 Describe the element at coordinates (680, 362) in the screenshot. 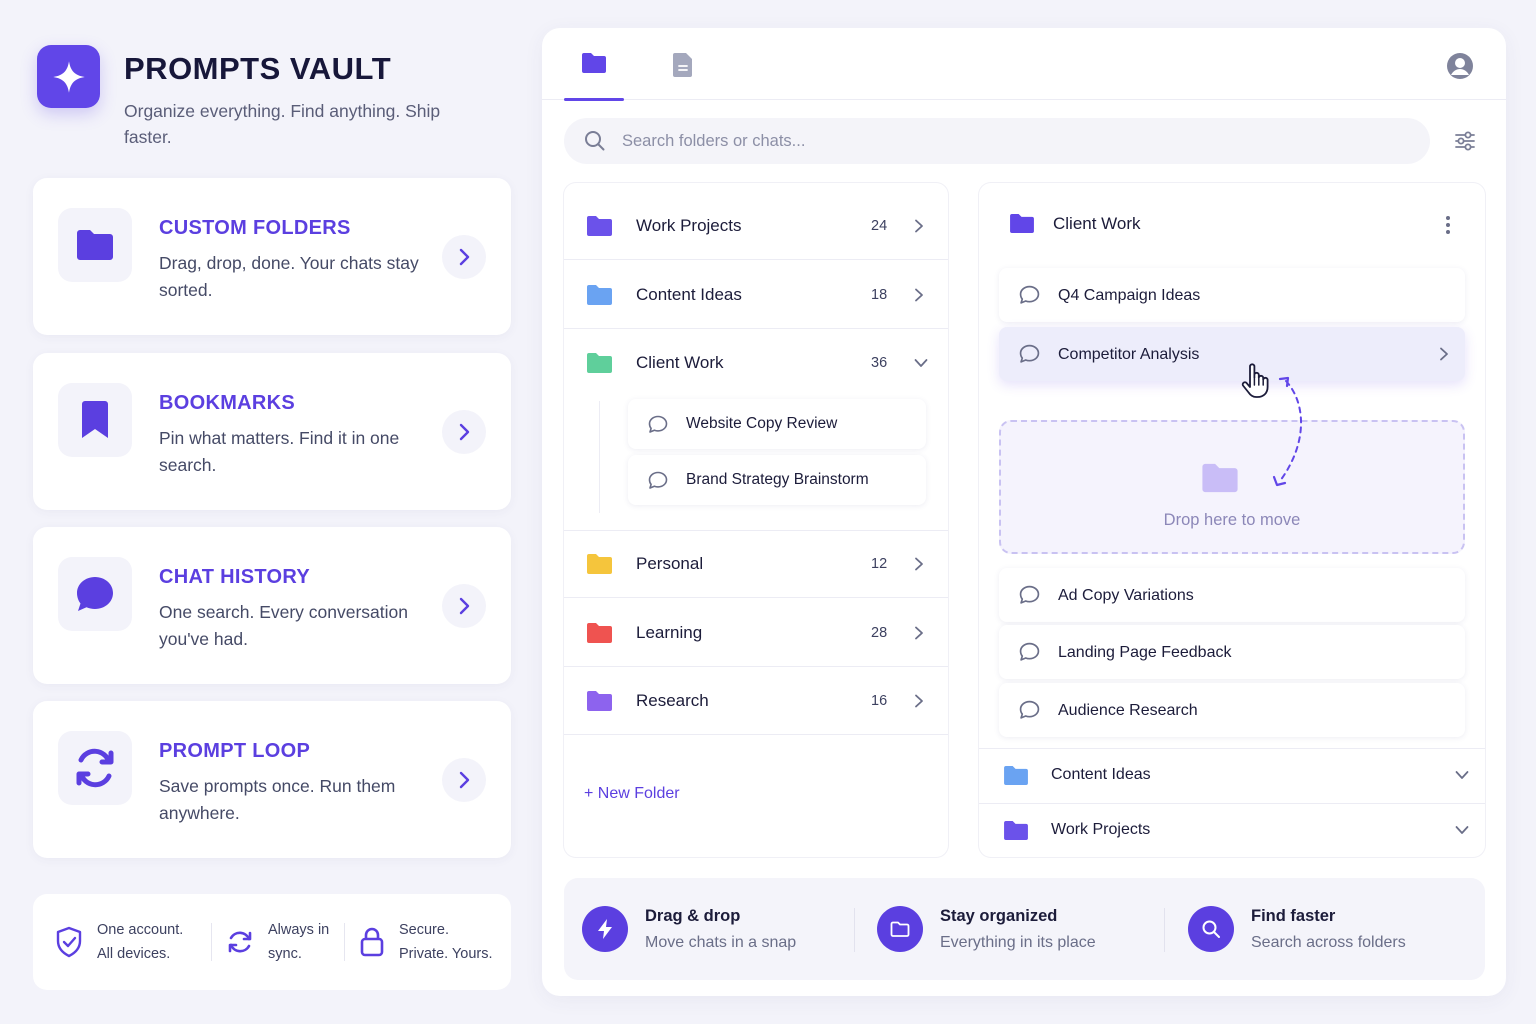

I see `folder-name: Client Work` at that location.